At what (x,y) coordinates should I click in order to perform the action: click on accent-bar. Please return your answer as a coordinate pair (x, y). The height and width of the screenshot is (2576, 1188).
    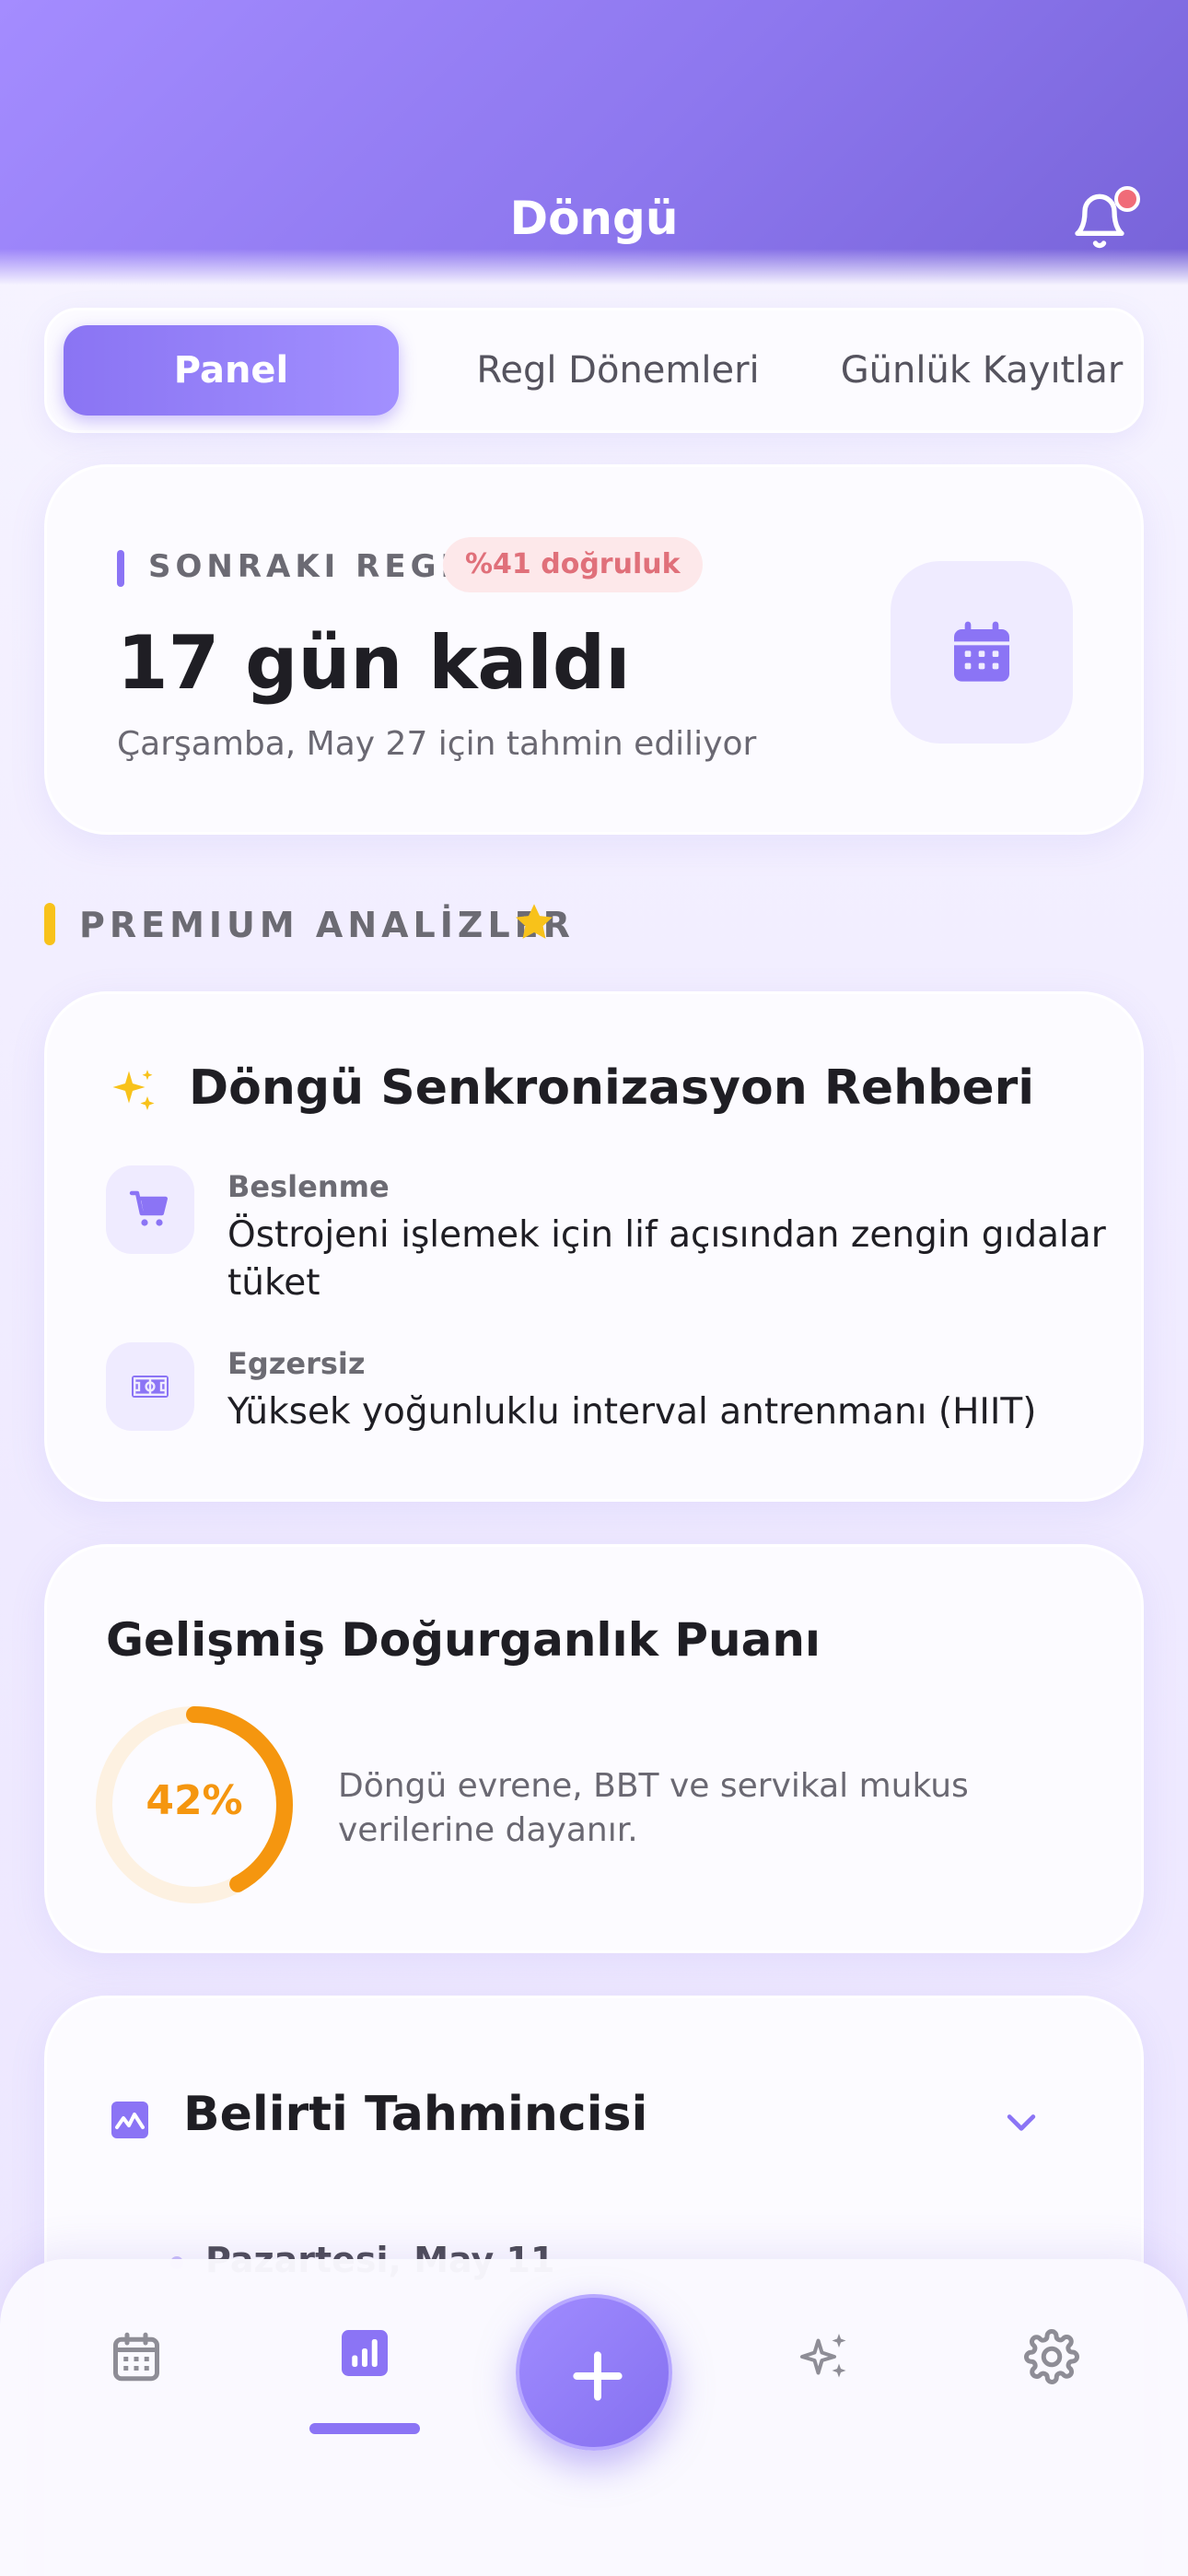
    Looking at the image, I should click on (120, 568).